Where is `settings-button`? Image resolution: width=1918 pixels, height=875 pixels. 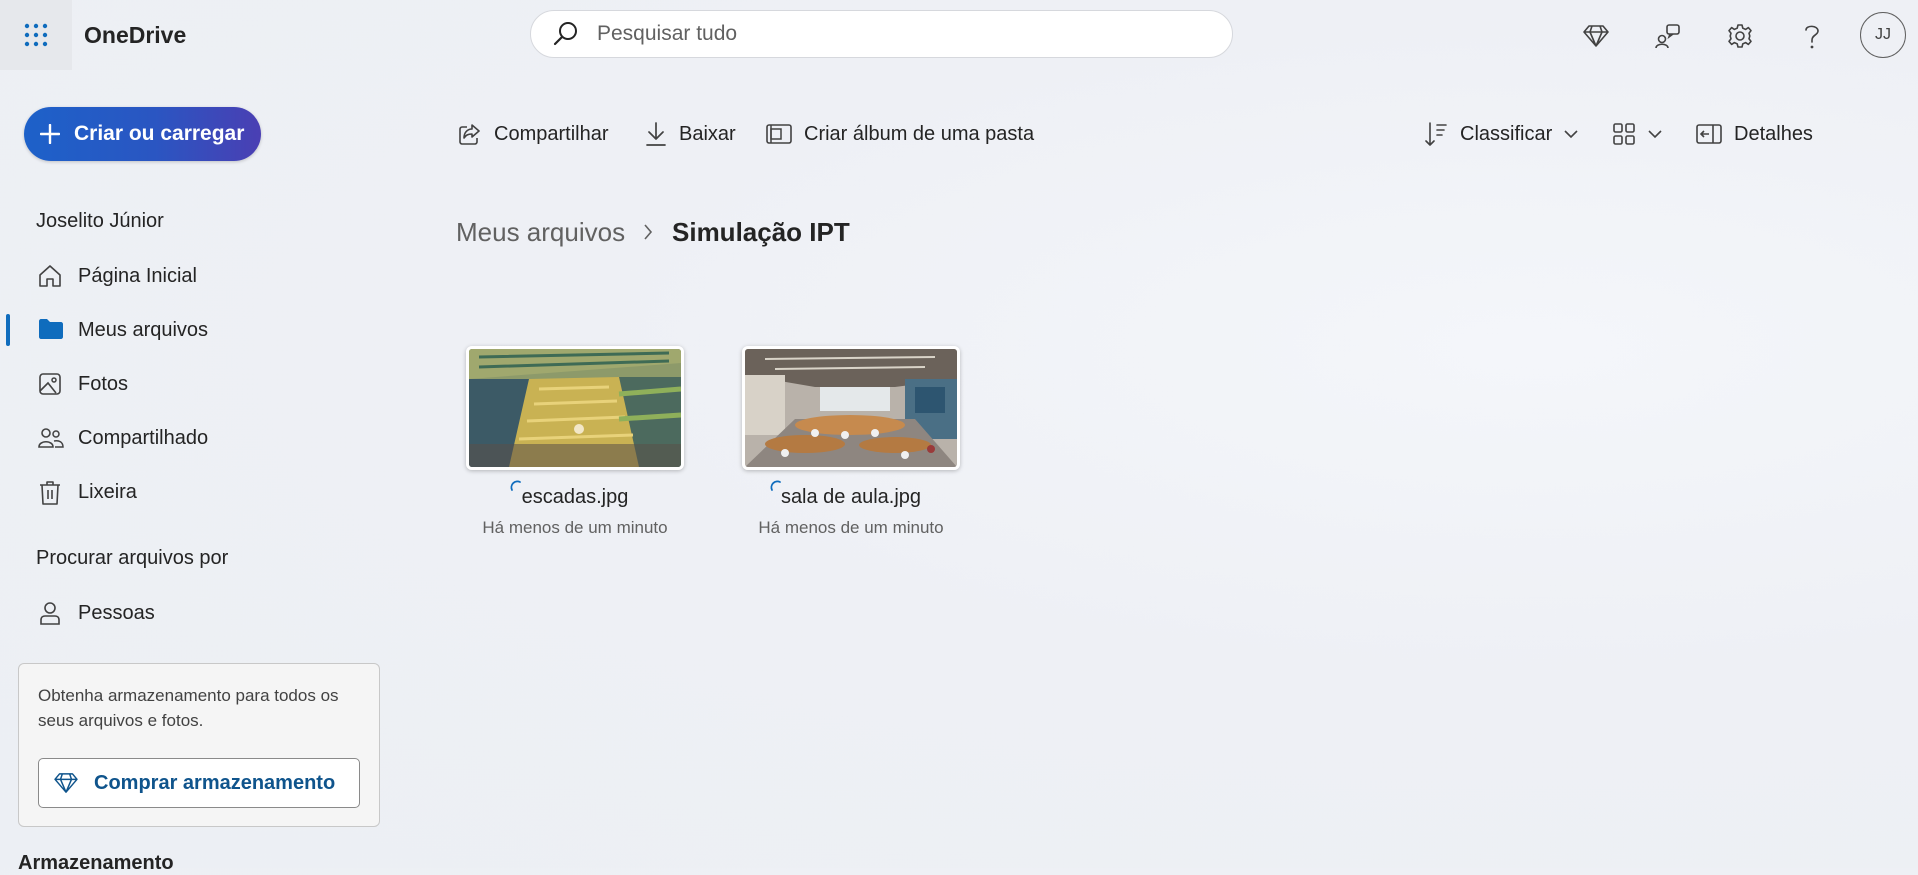 settings-button is located at coordinates (1740, 36).